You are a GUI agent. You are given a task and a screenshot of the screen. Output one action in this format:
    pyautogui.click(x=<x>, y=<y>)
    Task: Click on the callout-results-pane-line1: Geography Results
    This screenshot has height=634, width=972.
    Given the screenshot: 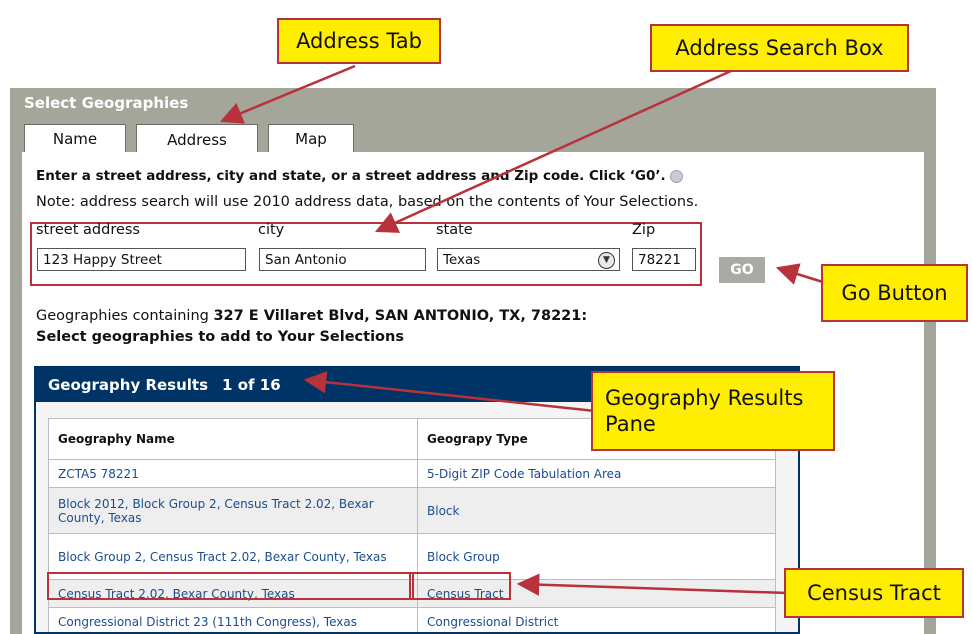 What is the action you would take?
    pyautogui.click(x=704, y=398)
    